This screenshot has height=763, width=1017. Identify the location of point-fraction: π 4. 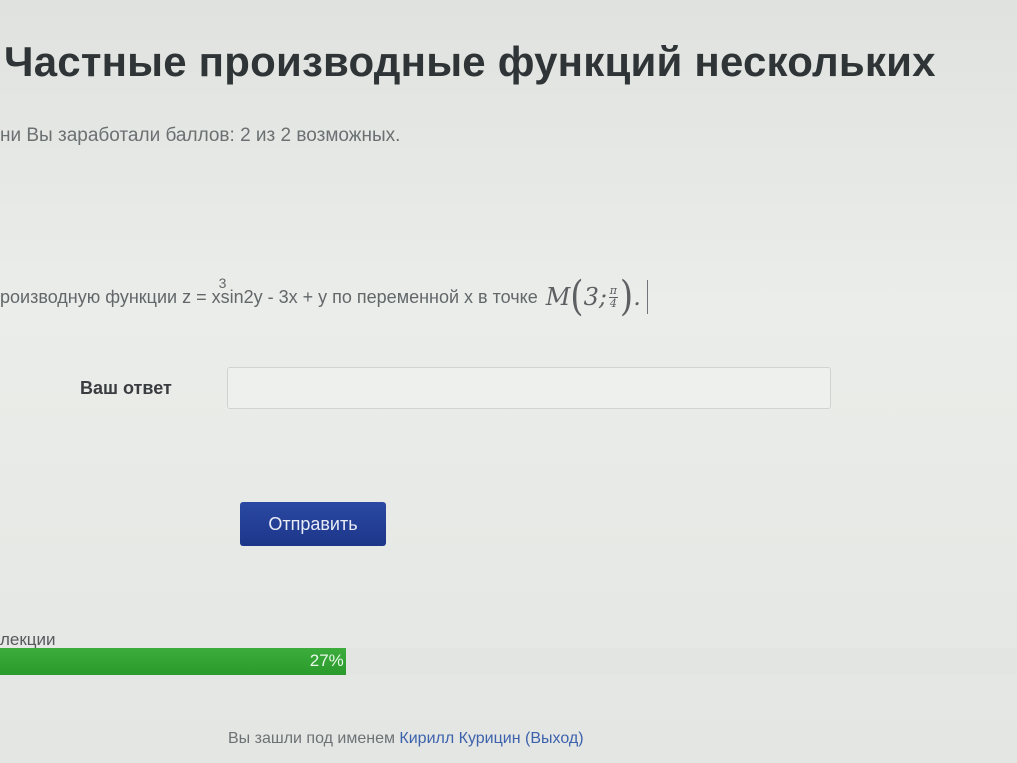
(613, 296).